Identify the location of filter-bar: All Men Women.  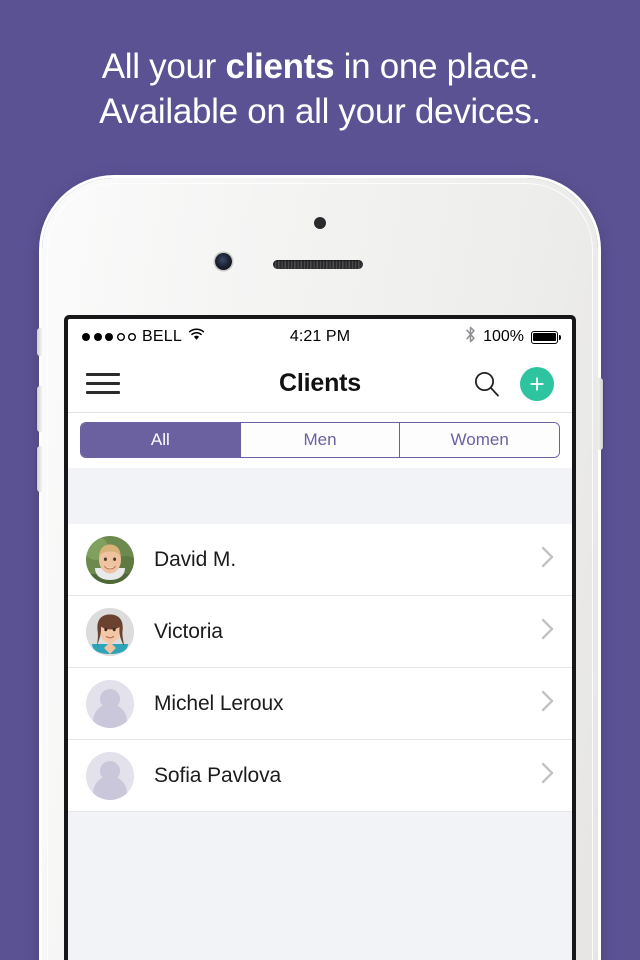
(320, 440).